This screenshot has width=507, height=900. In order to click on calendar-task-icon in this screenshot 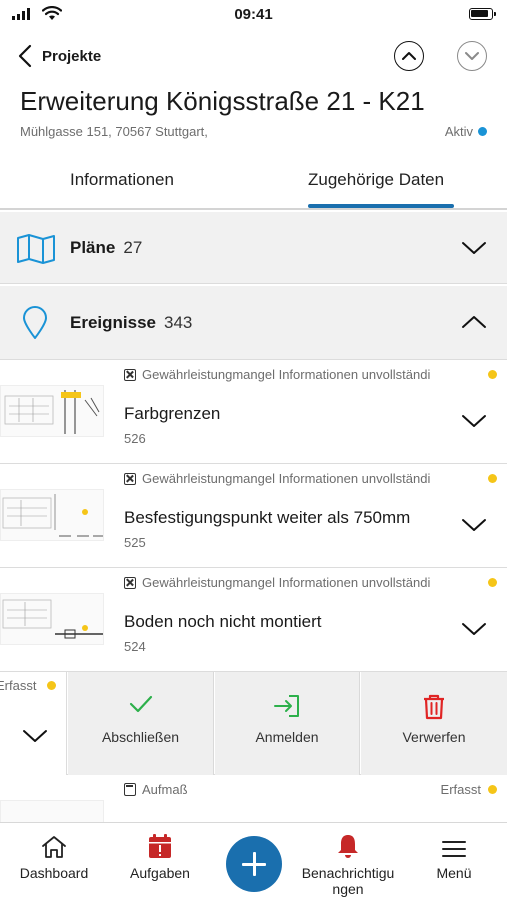, I will do `click(160, 846)`.